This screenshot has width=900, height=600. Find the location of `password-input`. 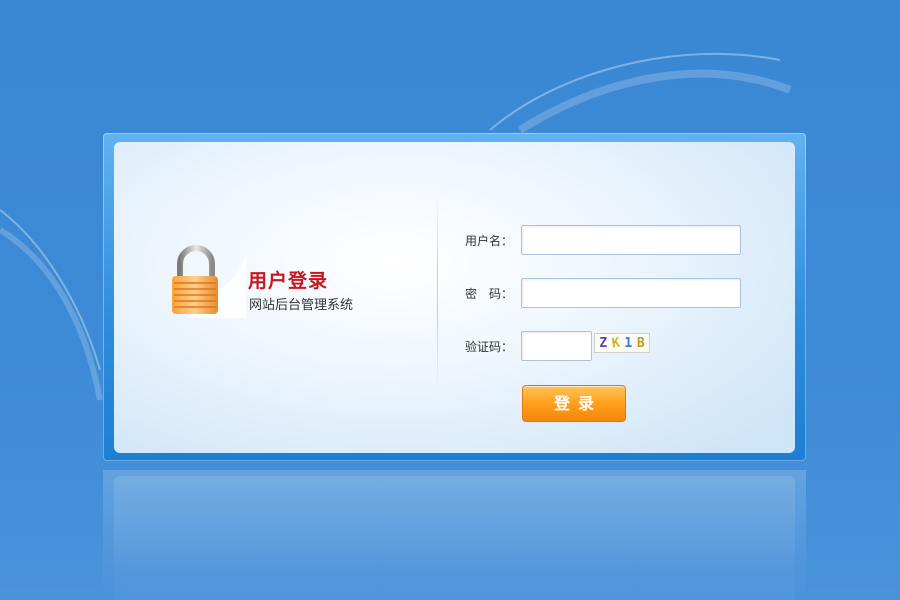

password-input is located at coordinates (631, 293).